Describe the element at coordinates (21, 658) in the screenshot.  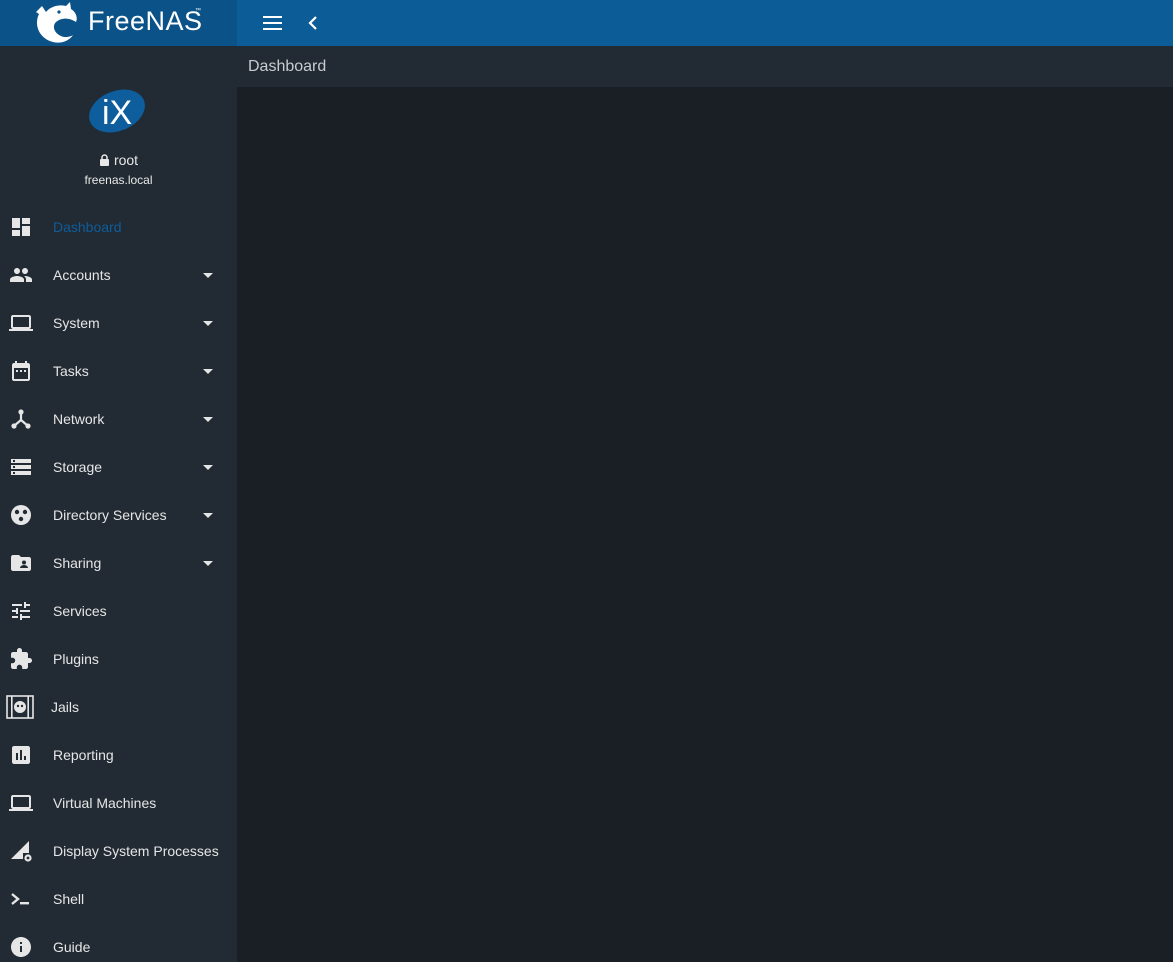
I see `puzzle-icon` at that location.